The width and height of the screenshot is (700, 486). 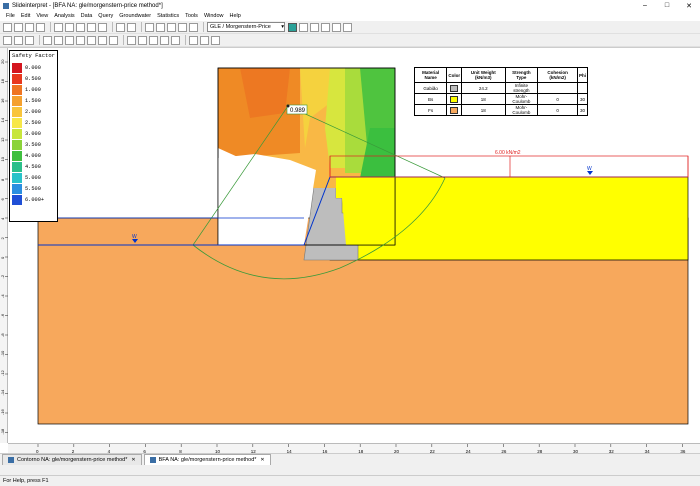 What do you see at coordinates (29, 27) in the screenshot?
I see `print-icon` at bounding box center [29, 27].